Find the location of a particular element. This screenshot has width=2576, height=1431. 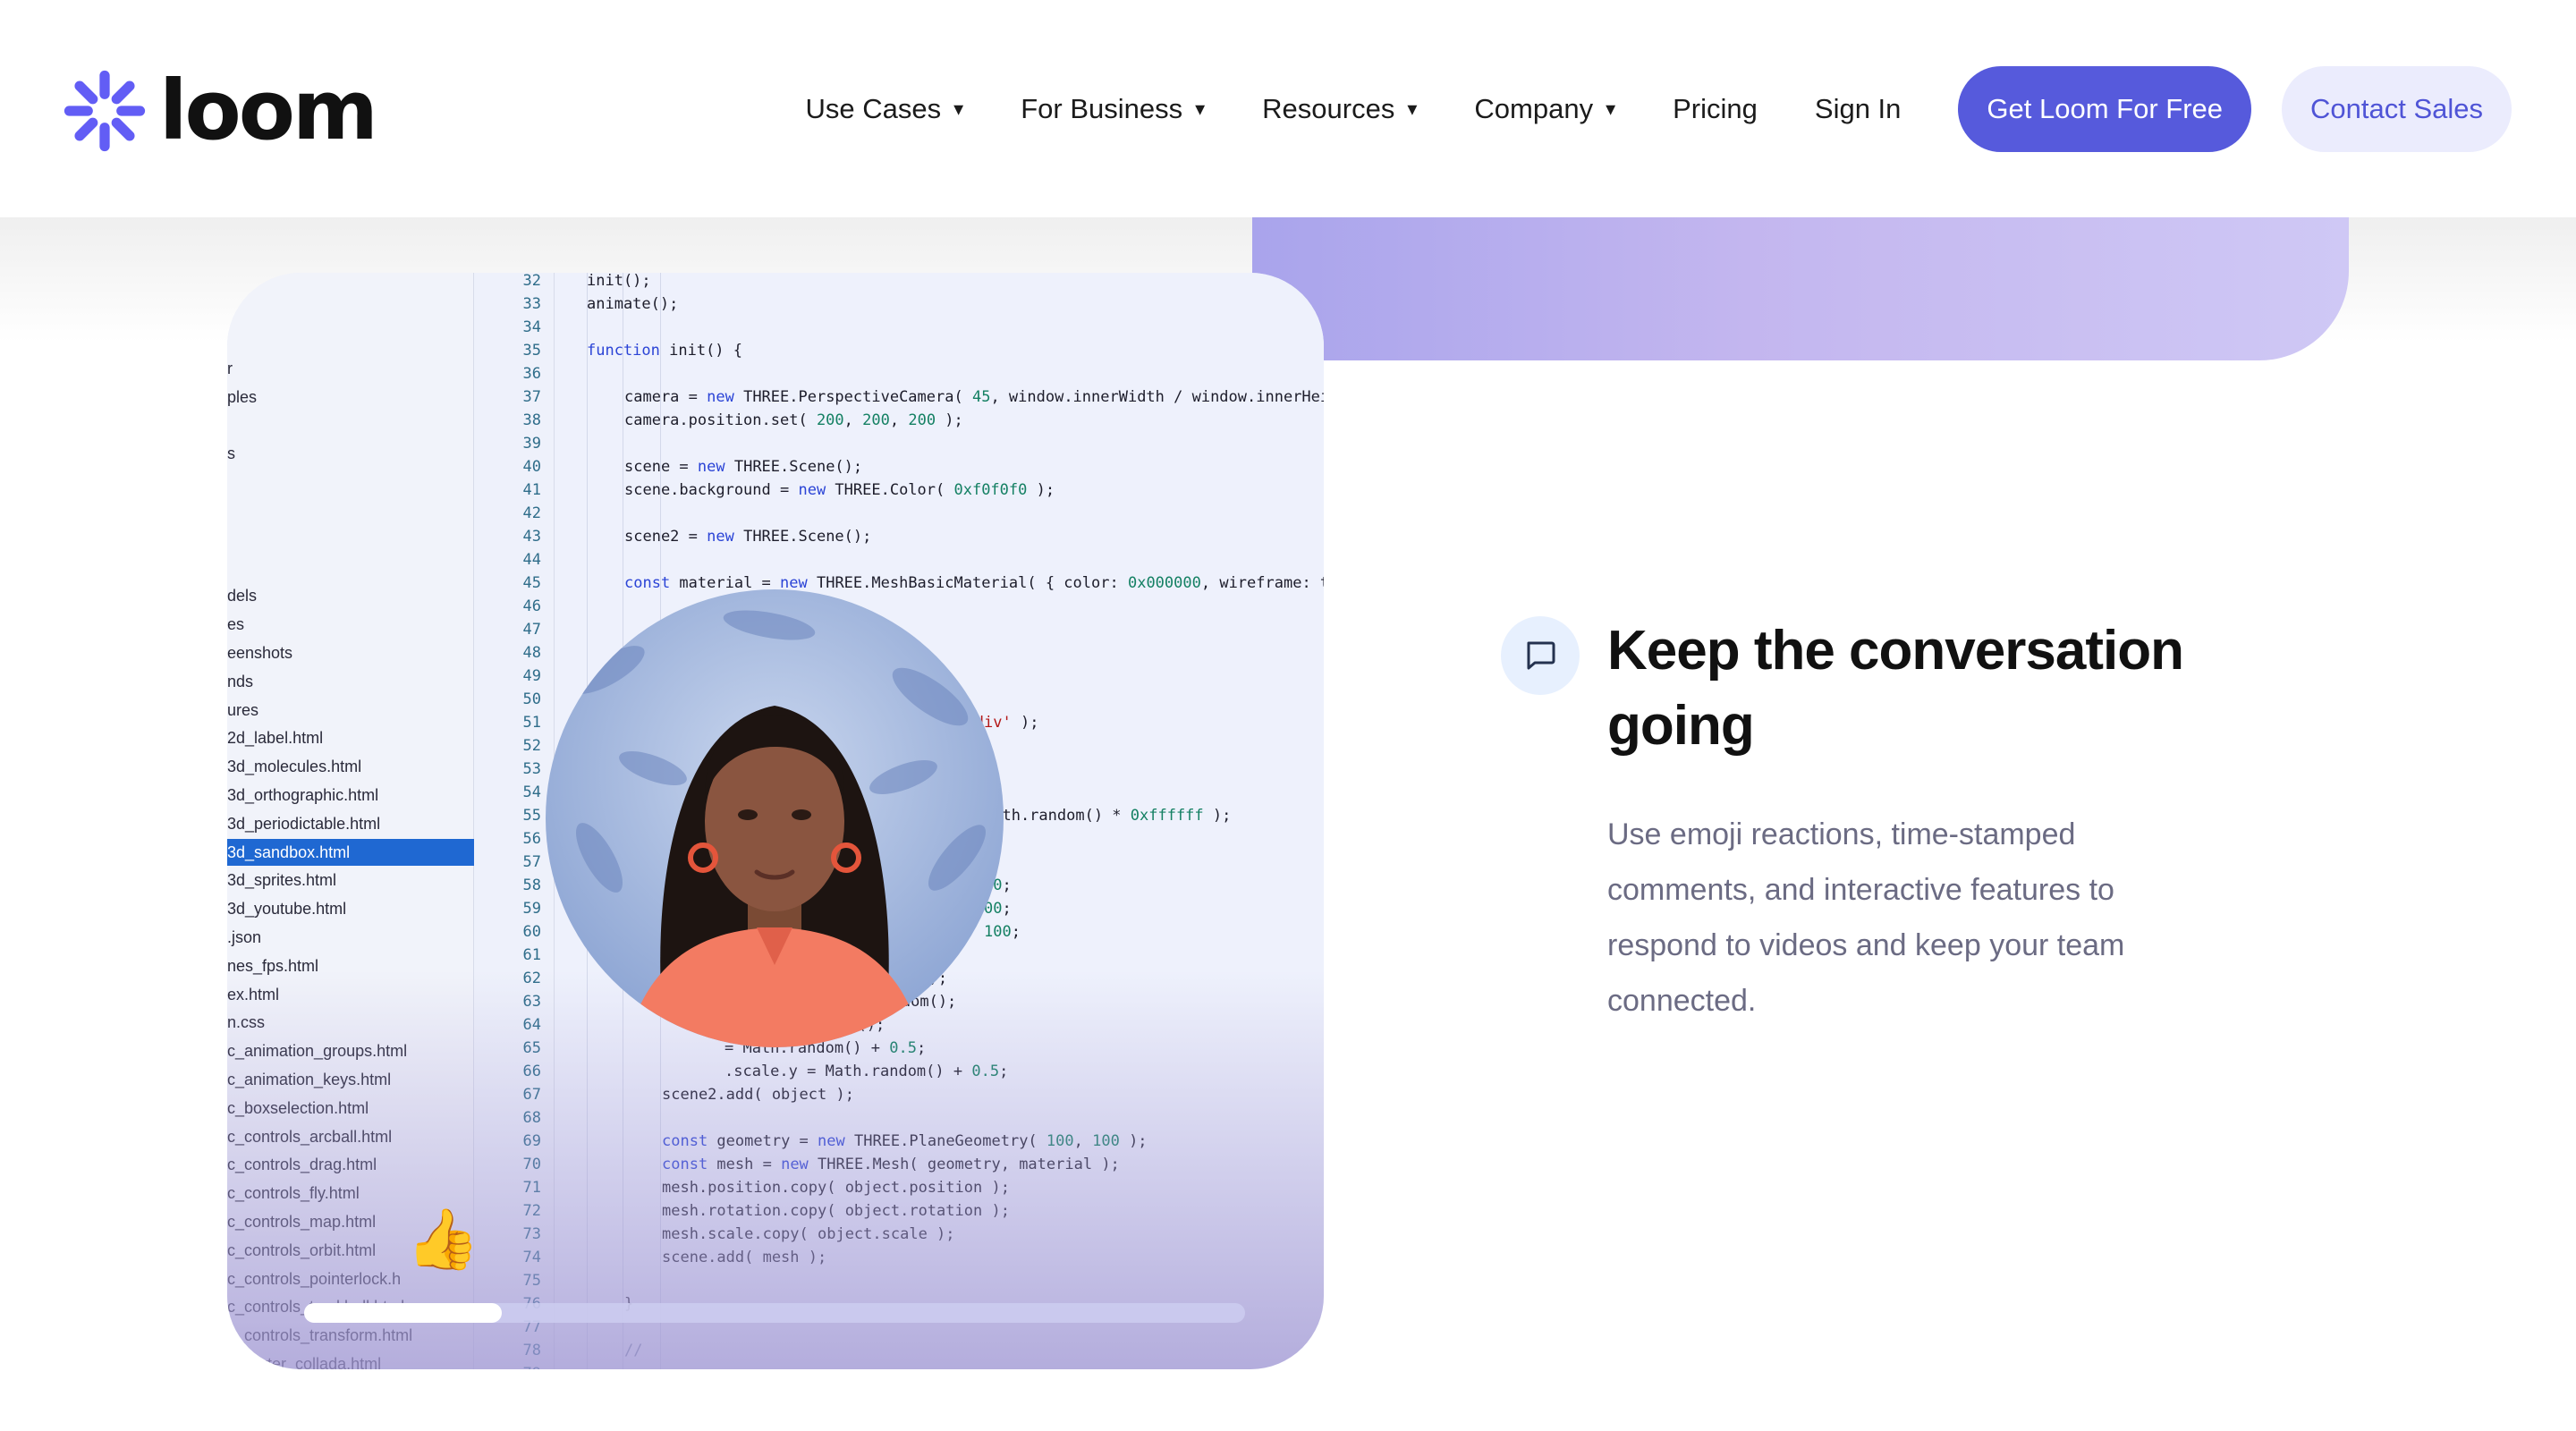

line-number: 54 is located at coordinates (531, 792).